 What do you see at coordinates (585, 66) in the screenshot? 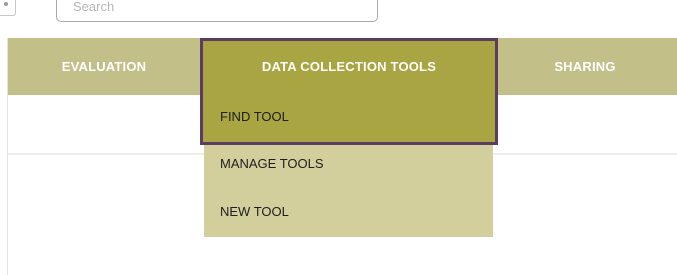
I see `nav-item-sharing: SHARING` at bounding box center [585, 66].